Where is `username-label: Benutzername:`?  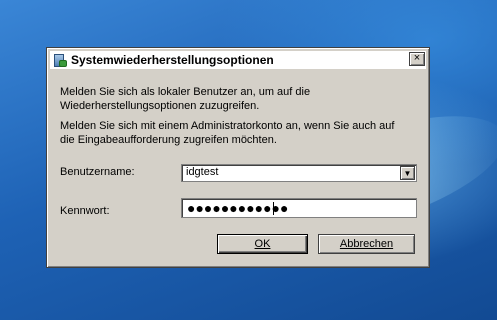
username-label: Benutzername: is located at coordinates (97, 172).